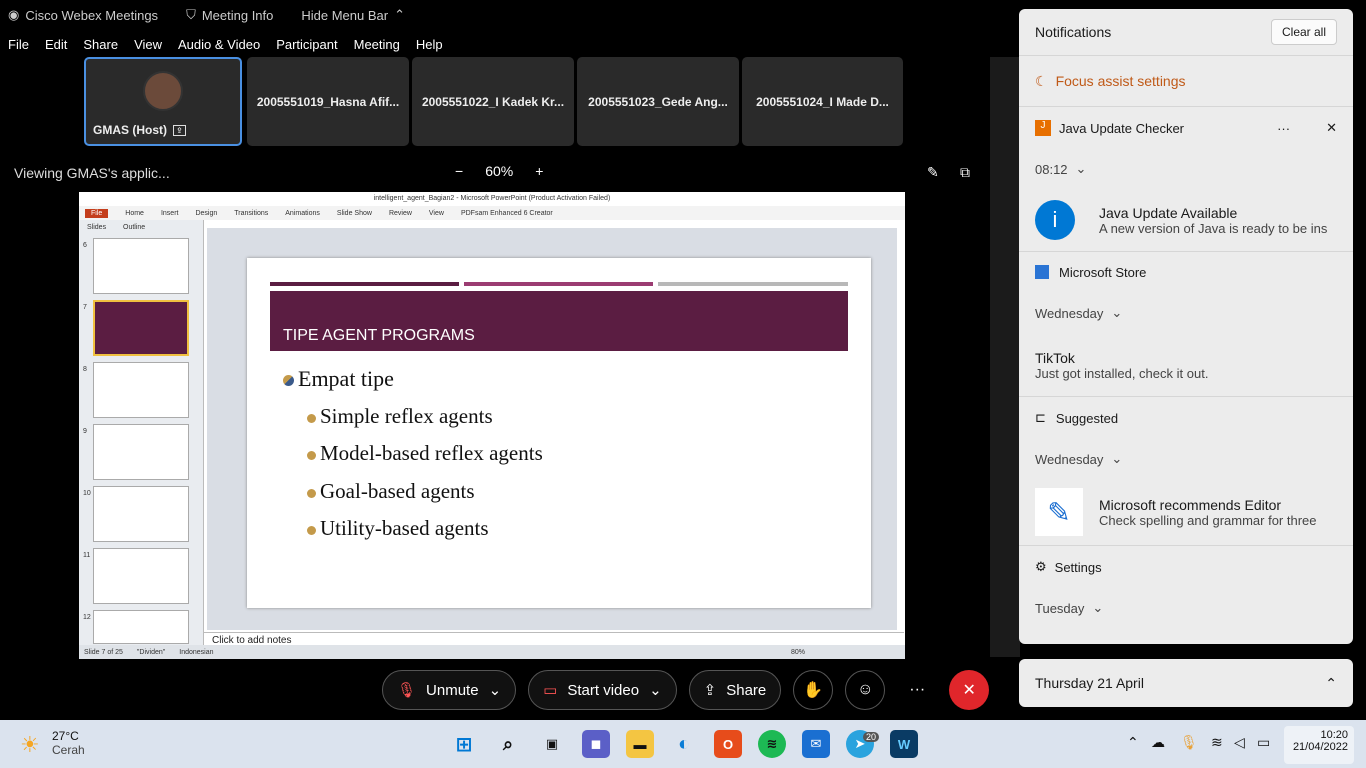  What do you see at coordinates (206, 213) in the screenshot?
I see `ppt-tab-design: Design` at bounding box center [206, 213].